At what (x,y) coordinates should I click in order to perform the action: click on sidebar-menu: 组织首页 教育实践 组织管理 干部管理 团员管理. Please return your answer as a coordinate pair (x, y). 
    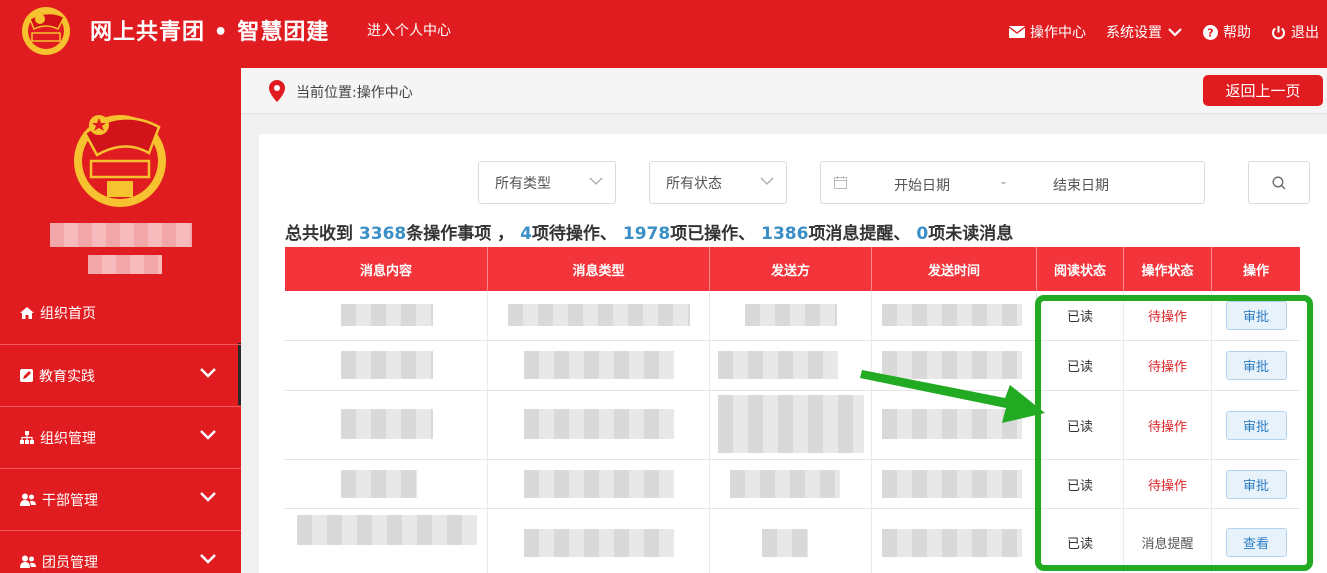
    Looking at the image, I should click on (120, 427).